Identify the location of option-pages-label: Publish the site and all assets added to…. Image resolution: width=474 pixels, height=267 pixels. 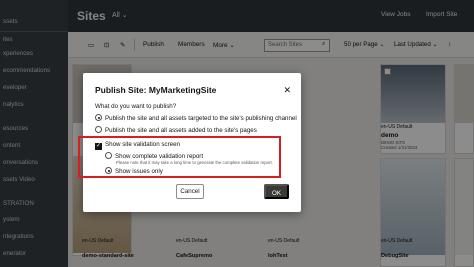
(181, 130).